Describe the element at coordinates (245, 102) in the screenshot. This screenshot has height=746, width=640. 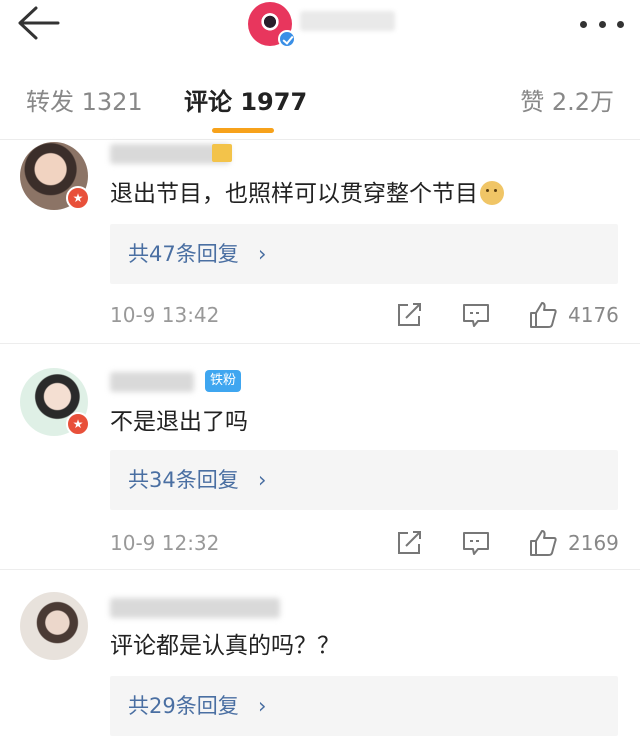
I see `tab-comment: 评论 1977` at that location.